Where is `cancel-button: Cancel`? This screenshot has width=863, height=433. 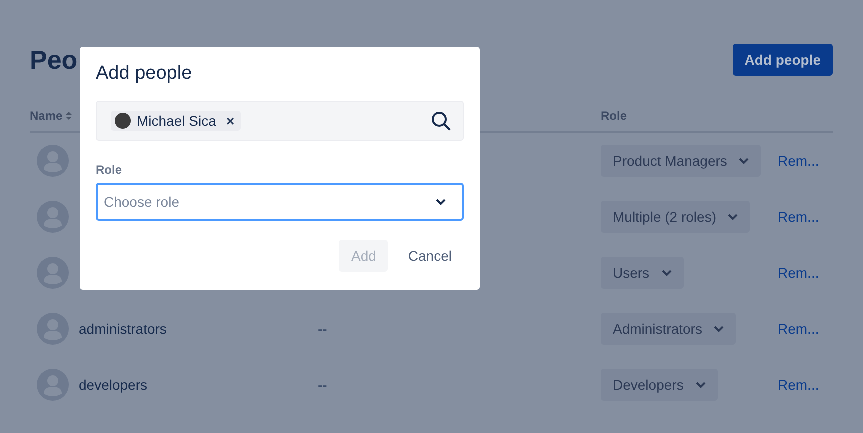 cancel-button: Cancel is located at coordinates (430, 256).